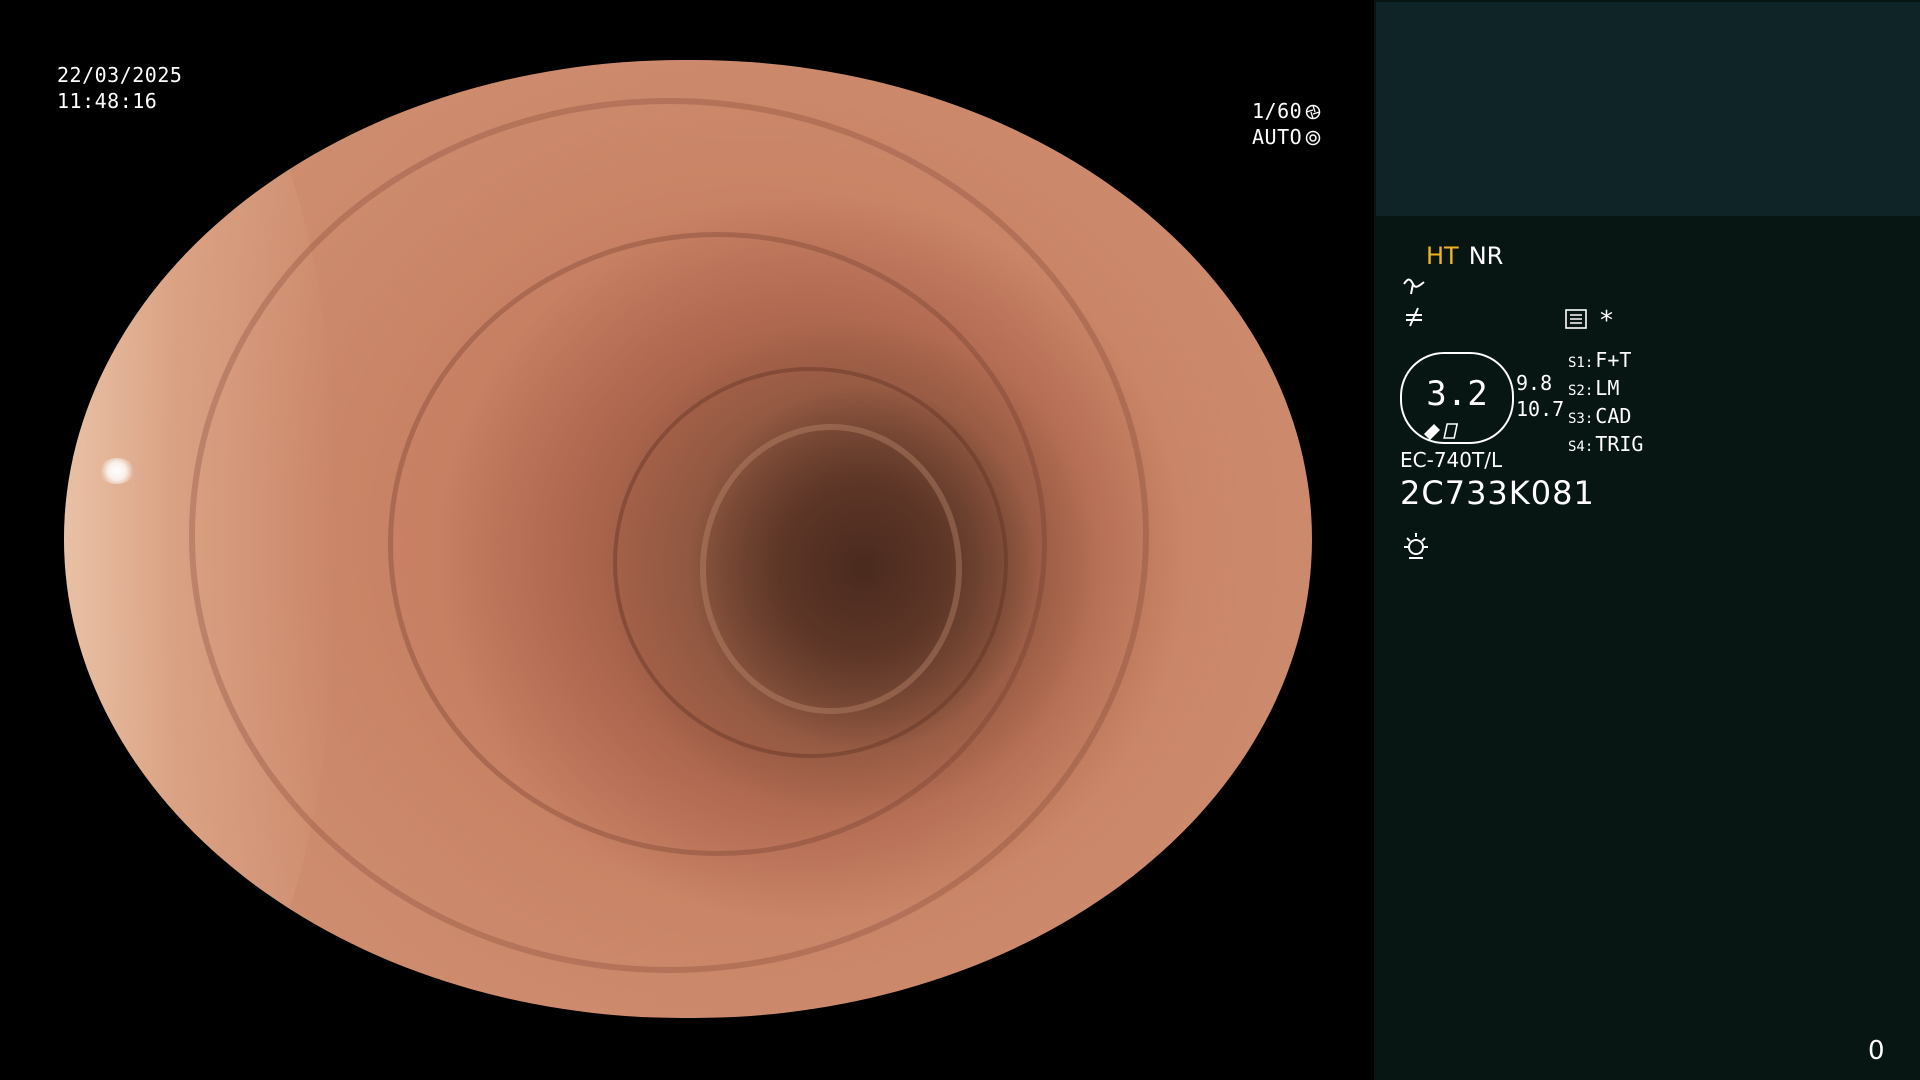 Image resolution: width=1920 pixels, height=1080 pixels. Describe the element at coordinates (120, 75) in the screenshot. I see `date-text: 22/03/2025` at that location.